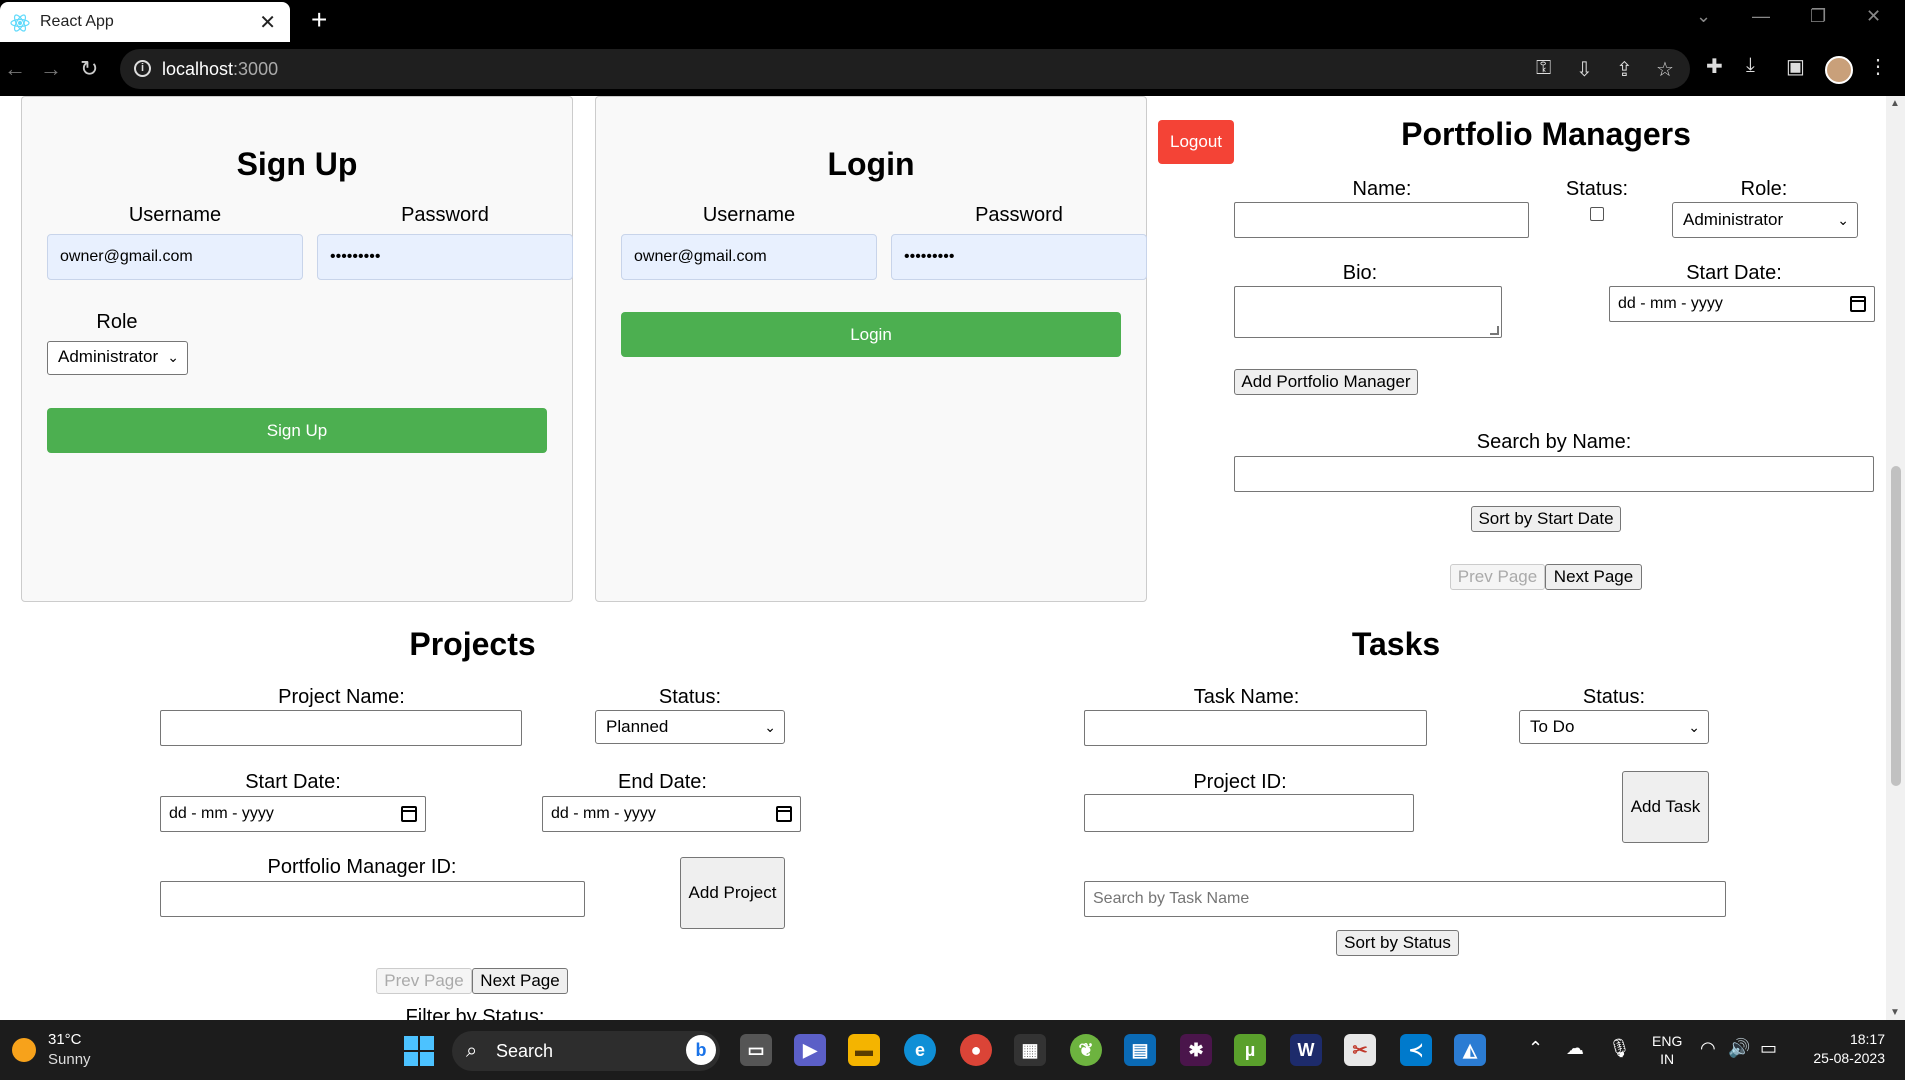  I want to click on microphone-icon: 🎙, so click(1619, 1048).